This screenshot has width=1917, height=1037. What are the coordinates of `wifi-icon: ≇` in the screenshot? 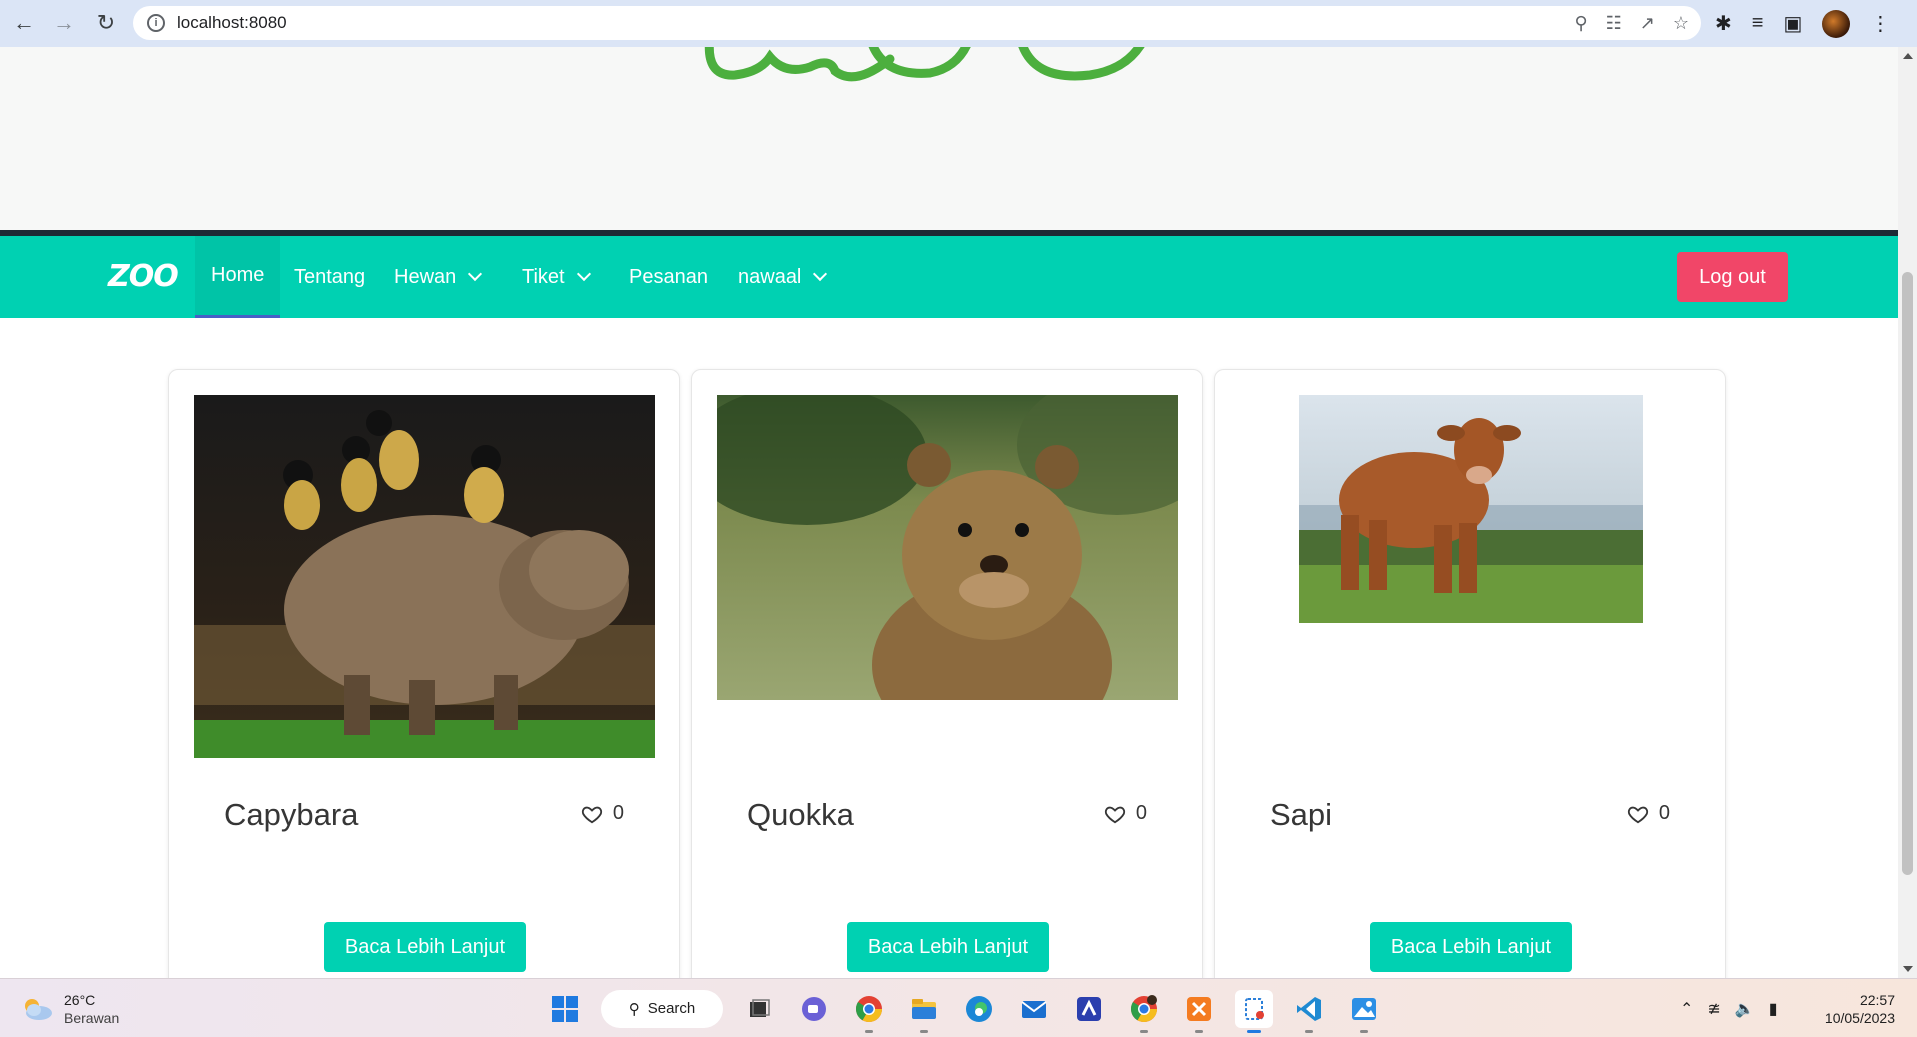 It's located at (1713, 1009).